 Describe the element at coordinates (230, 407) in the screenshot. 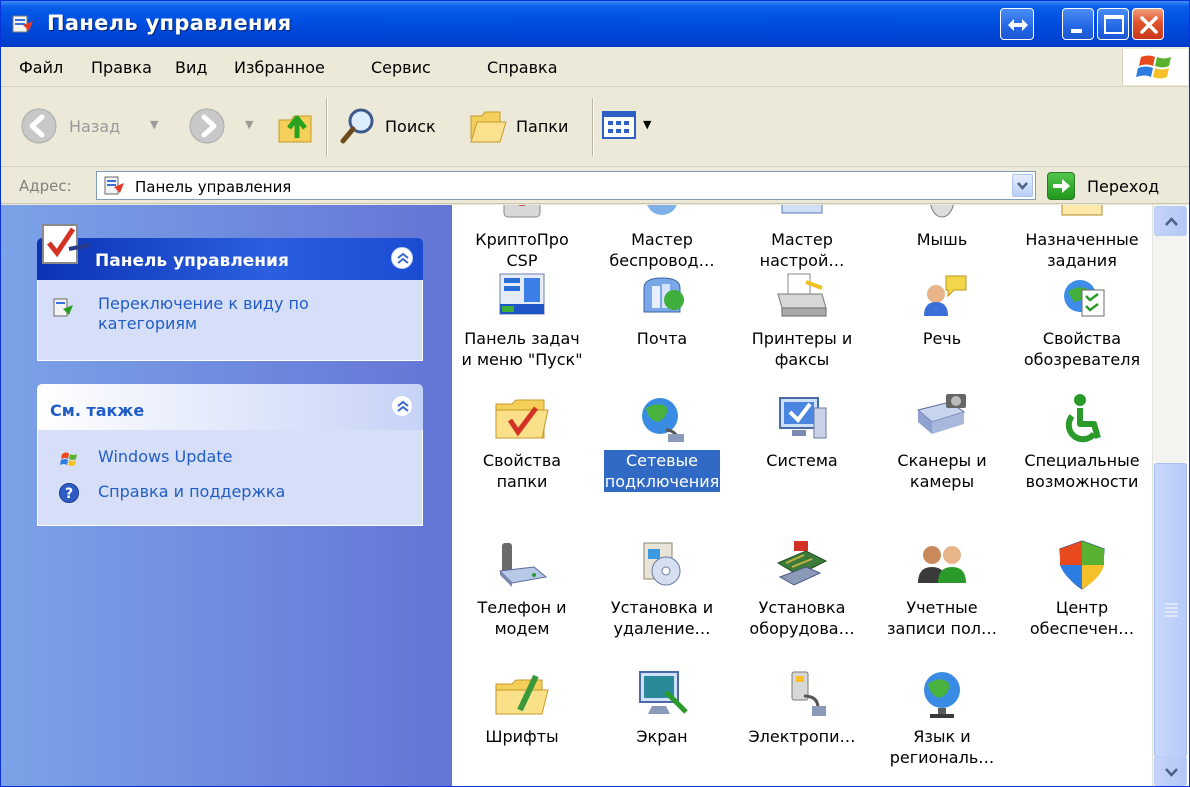

I see `see-also-section-header: См. также` at that location.